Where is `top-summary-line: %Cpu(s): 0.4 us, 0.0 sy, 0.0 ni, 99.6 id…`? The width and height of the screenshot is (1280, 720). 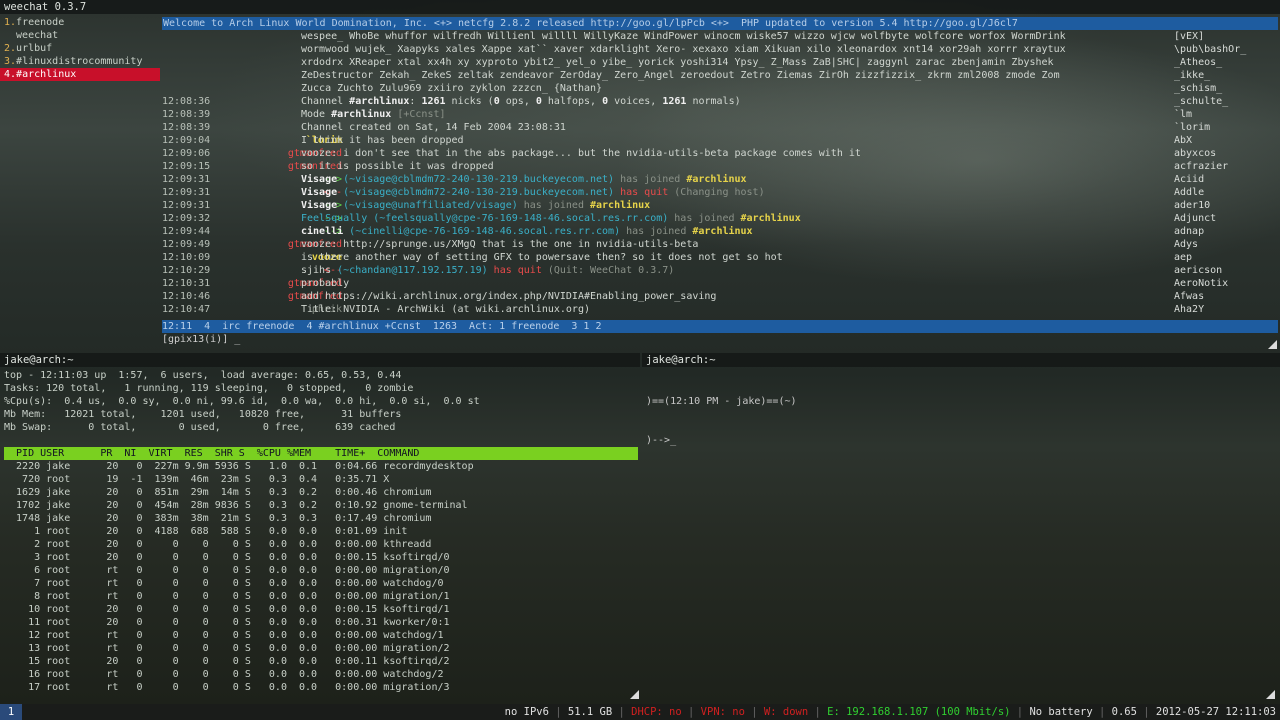
top-summary-line: %Cpu(s): 0.4 us, 0.0 sy, 0.0 ni, 99.6 id… is located at coordinates (242, 401).